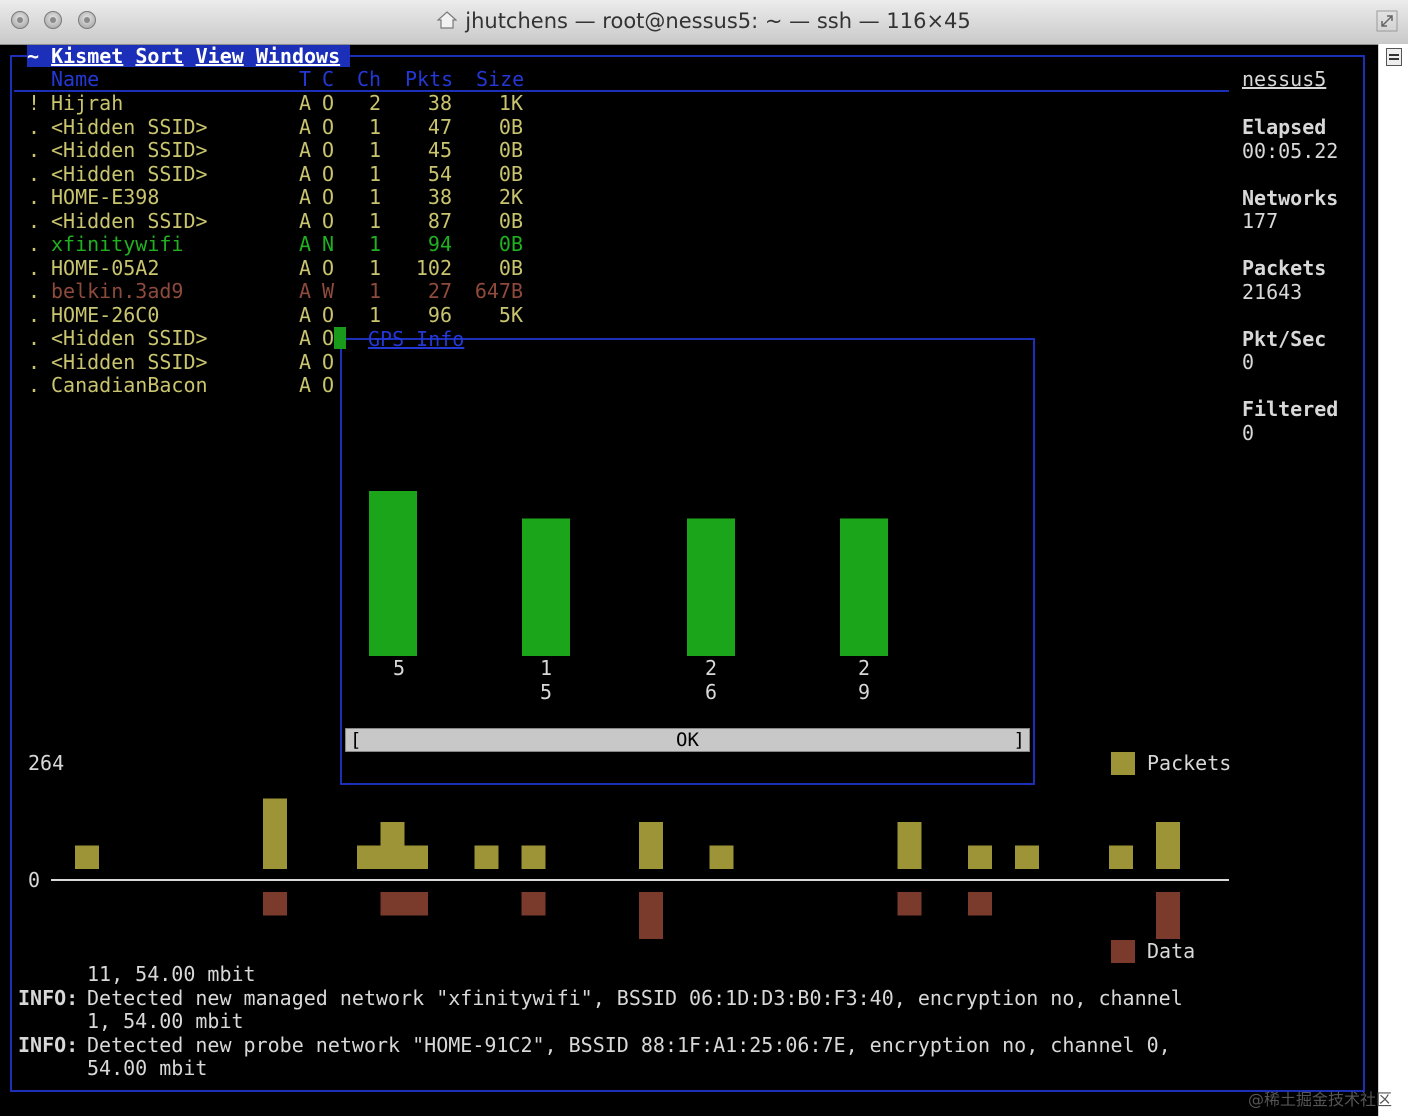  What do you see at coordinates (711, 691) in the screenshot?
I see `gps-bar-label: 6` at bounding box center [711, 691].